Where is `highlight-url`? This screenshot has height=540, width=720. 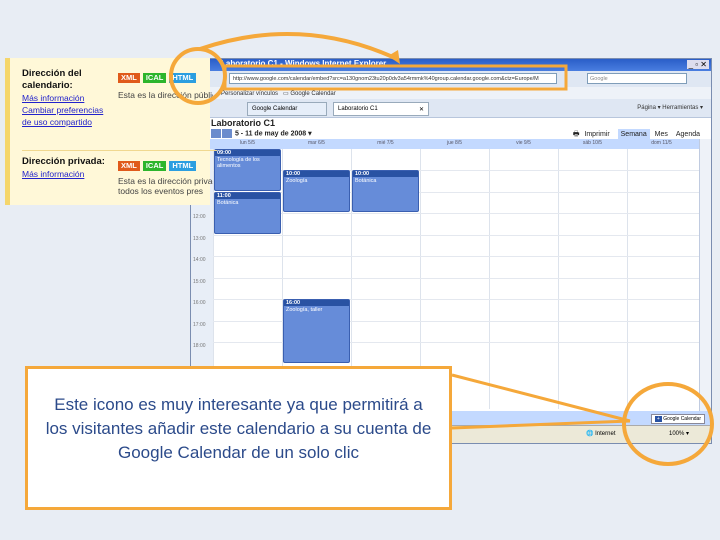
highlight-url is located at coordinates (395, 77).